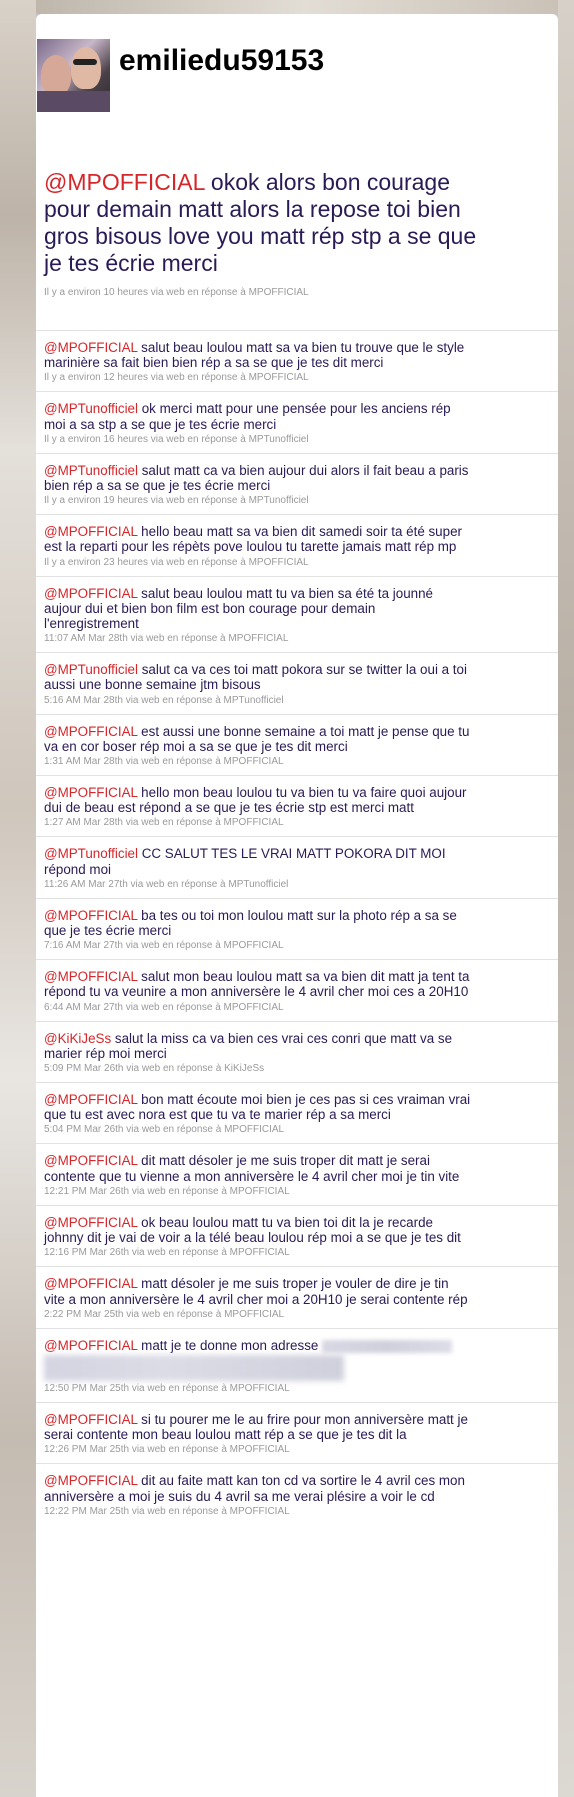  What do you see at coordinates (77, 1038) in the screenshot?
I see `mention-link: @KiKiJeSs` at bounding box center [77, 1038].